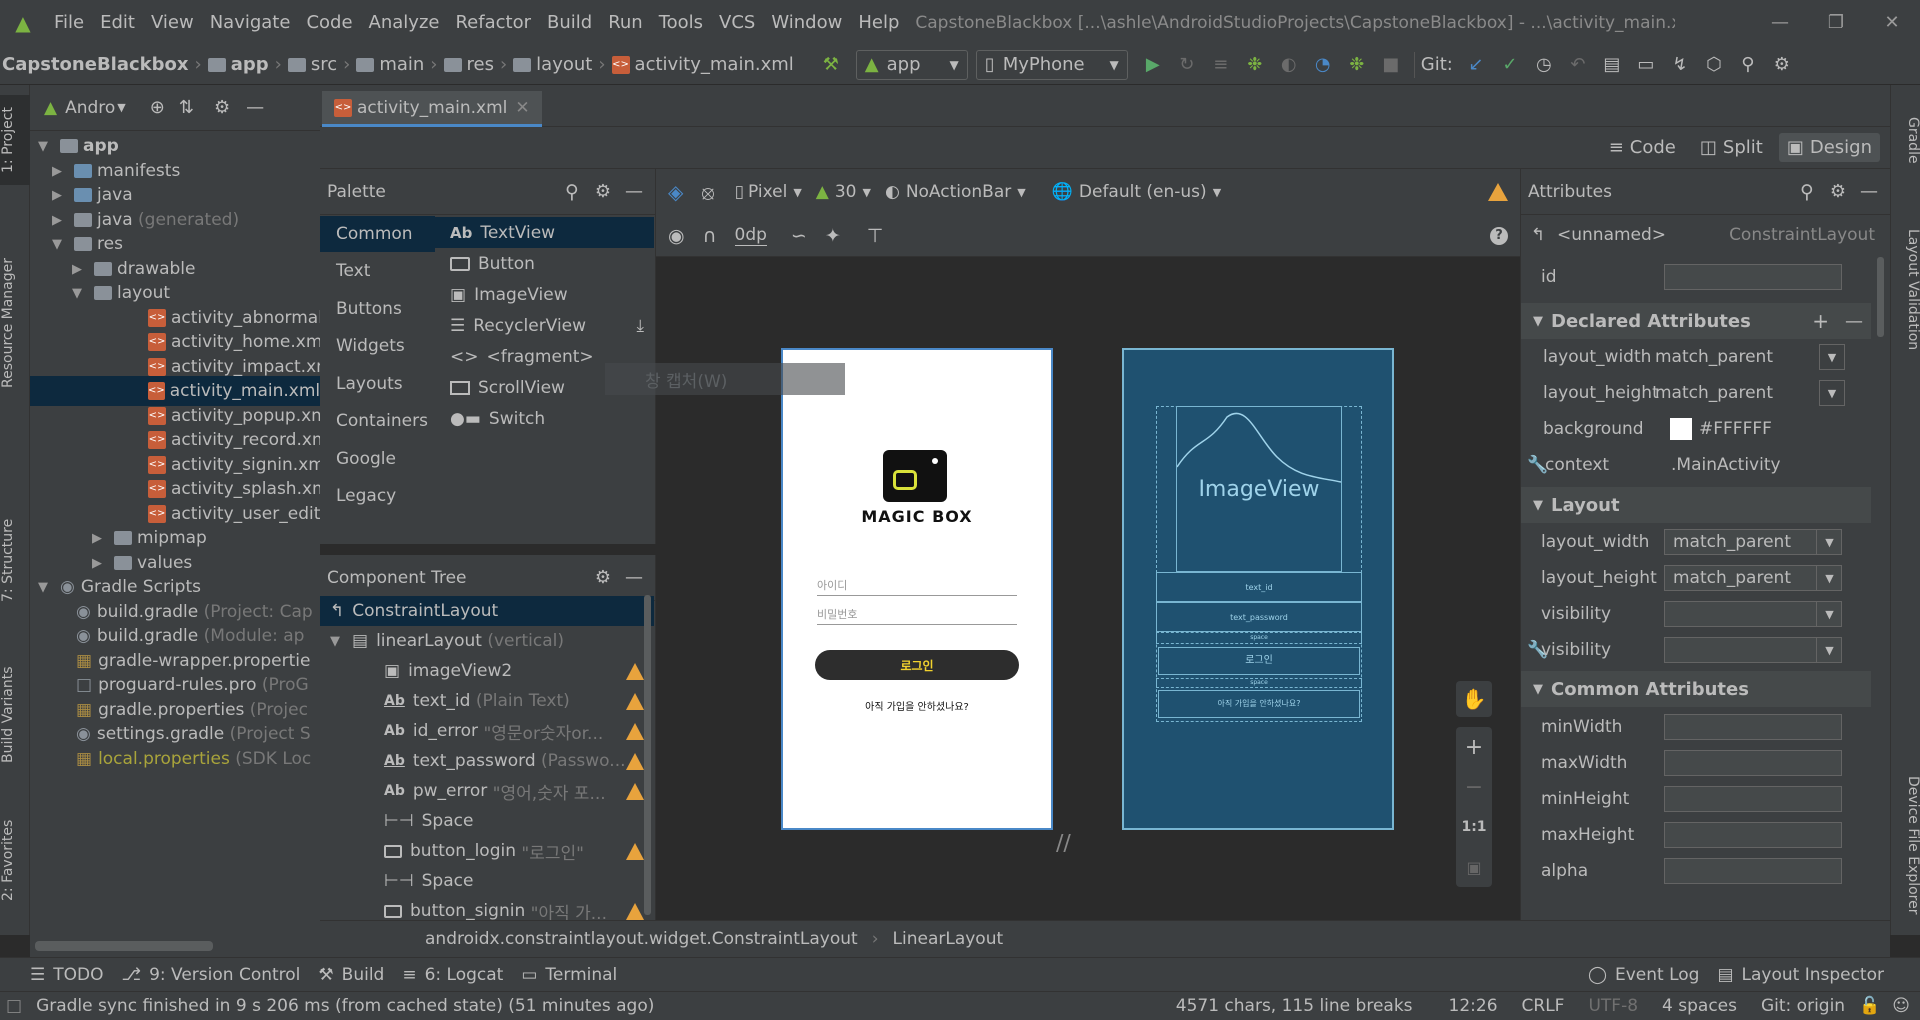 Image resolution: width=1920 pixels, height=1020 pixels. I want to click on coverage-icon: ◐, so click(1289, 65).